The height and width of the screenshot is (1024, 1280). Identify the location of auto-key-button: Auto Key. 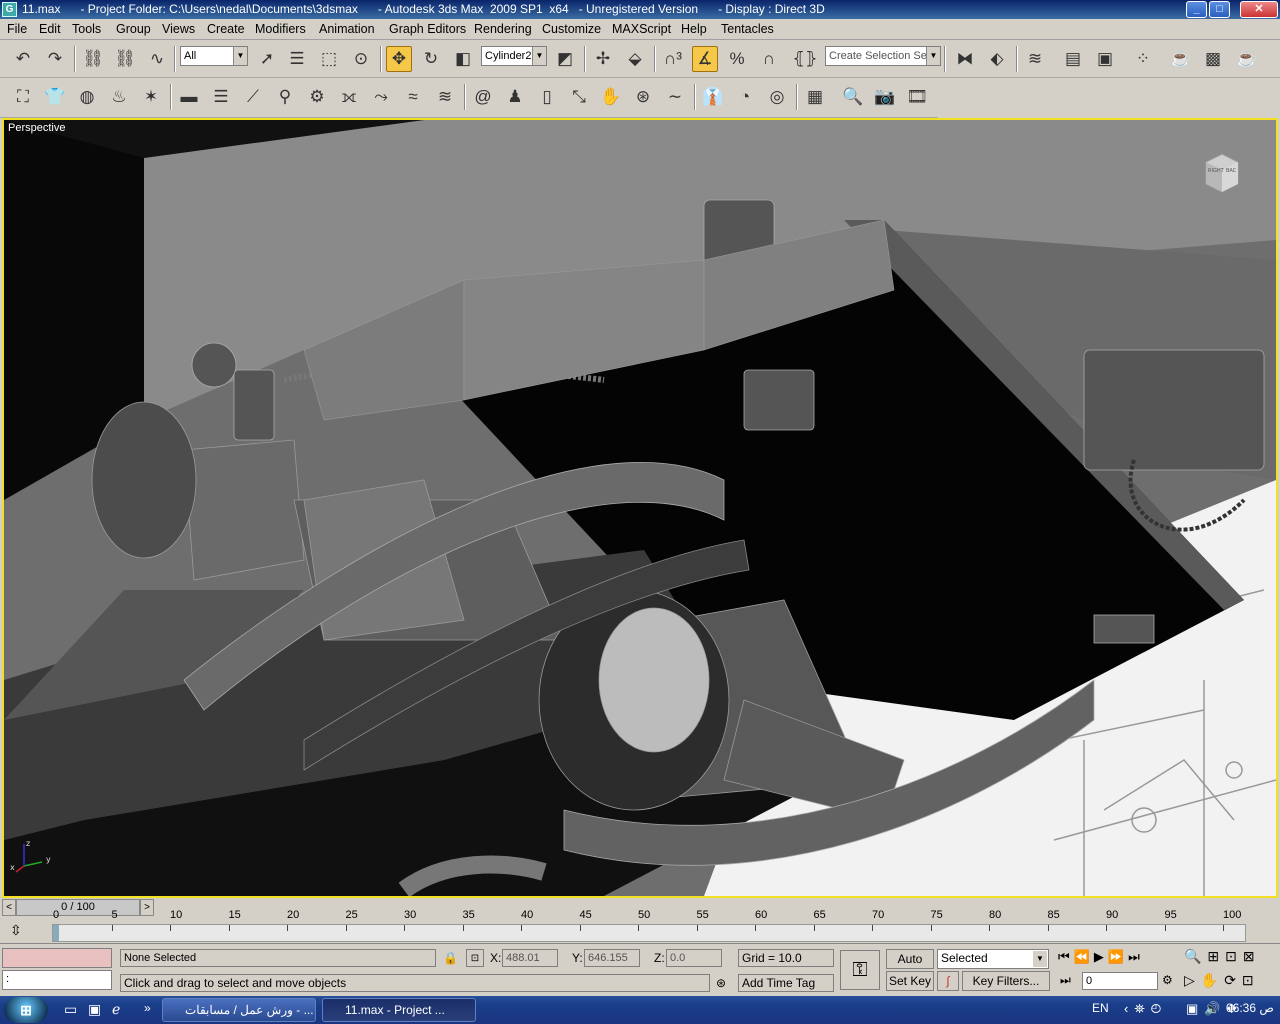
(910, 966).